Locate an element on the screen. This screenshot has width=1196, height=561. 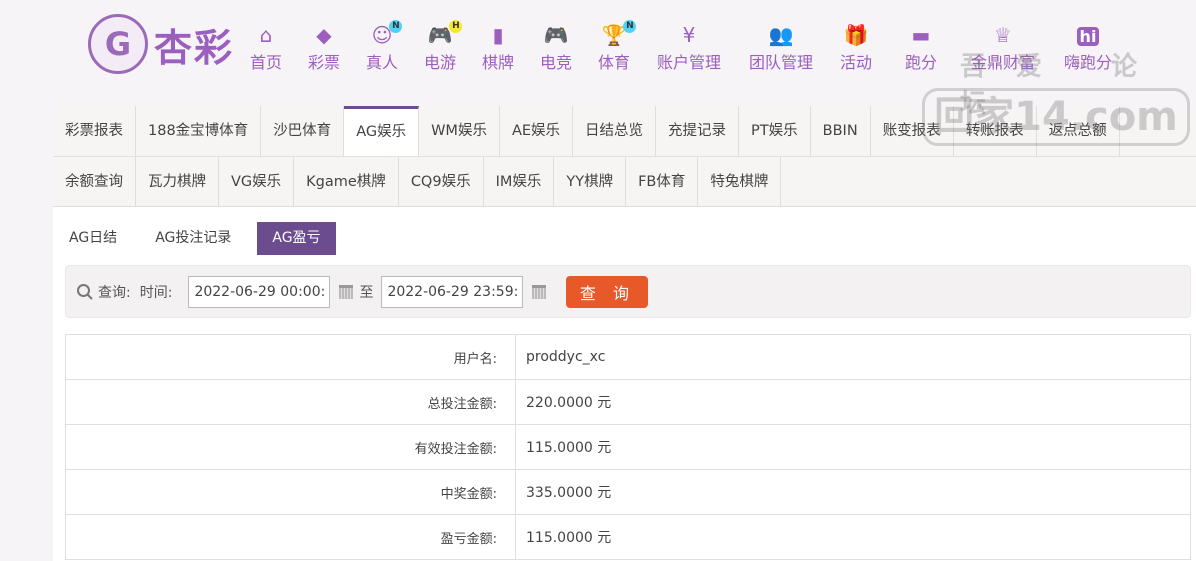
gift-icon: 🎁 is located at coordinates (856, 35).